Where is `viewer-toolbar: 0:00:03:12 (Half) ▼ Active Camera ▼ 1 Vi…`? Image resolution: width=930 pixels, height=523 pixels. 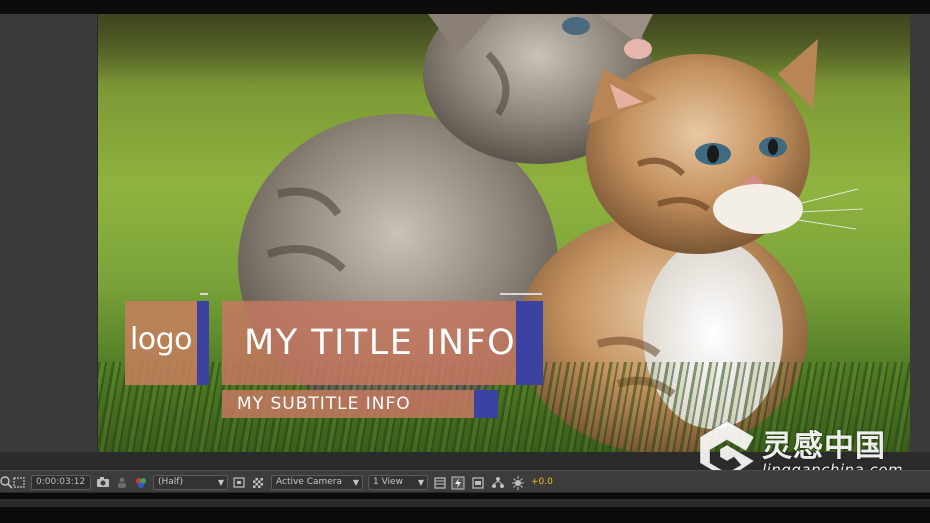 viewer-toolbar: 0:00:03:12 (Half) ▼ Active Camera ▼ 1 Vi… is located at coordinates (465, 481).